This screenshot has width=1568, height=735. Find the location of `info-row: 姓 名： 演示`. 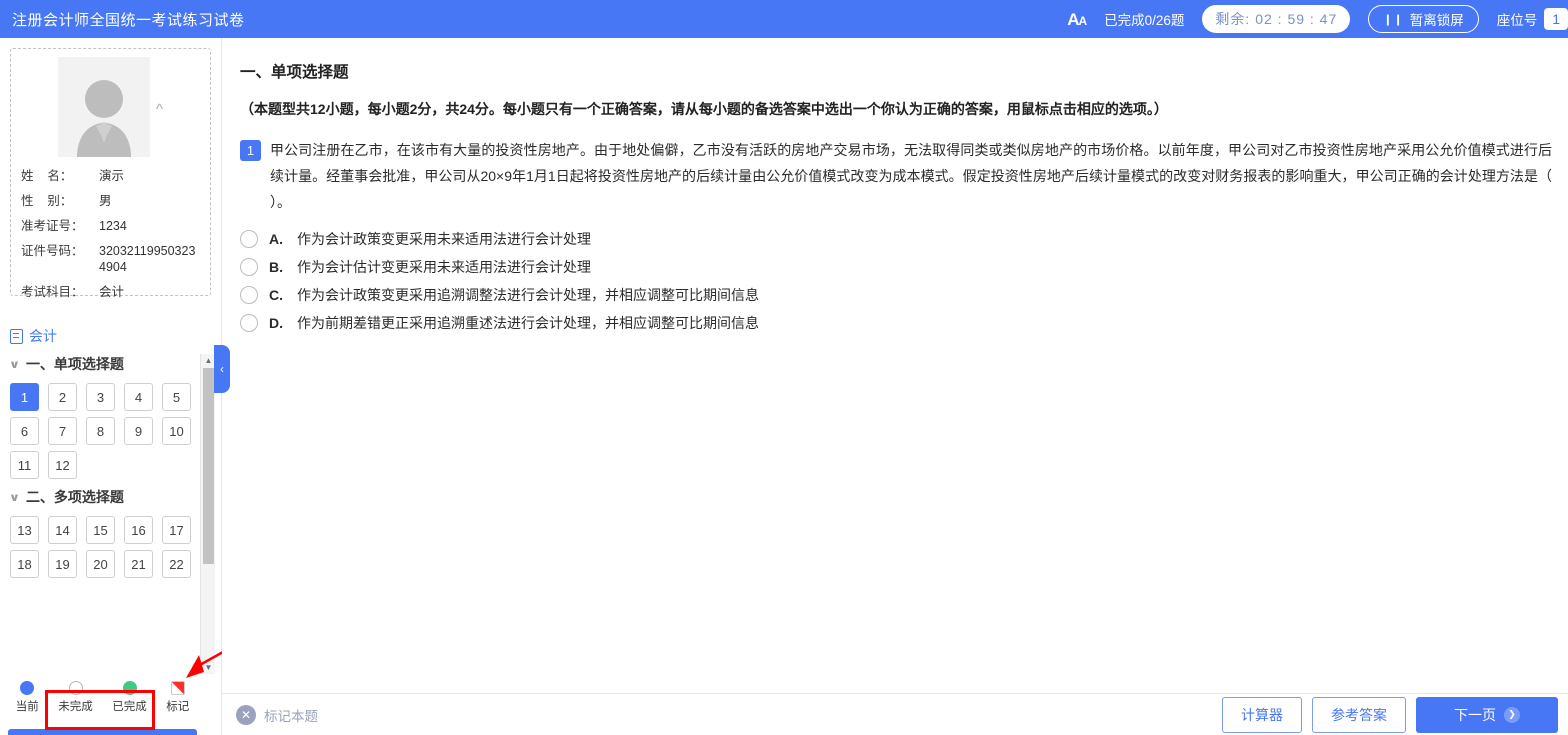

info-row: 姓 名： 演示 is located at coordinates (110, 176).